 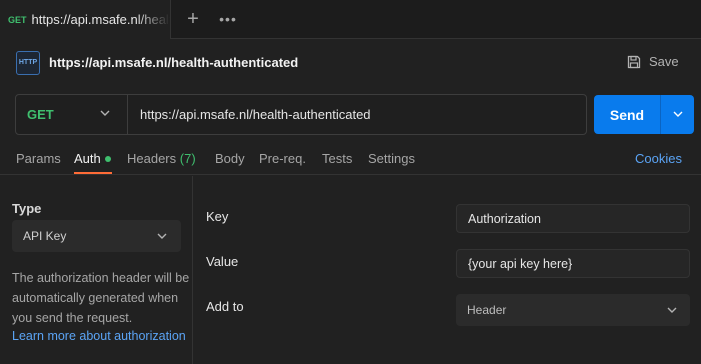 I want to click on save-label: Save, so click(x=664, y=61).